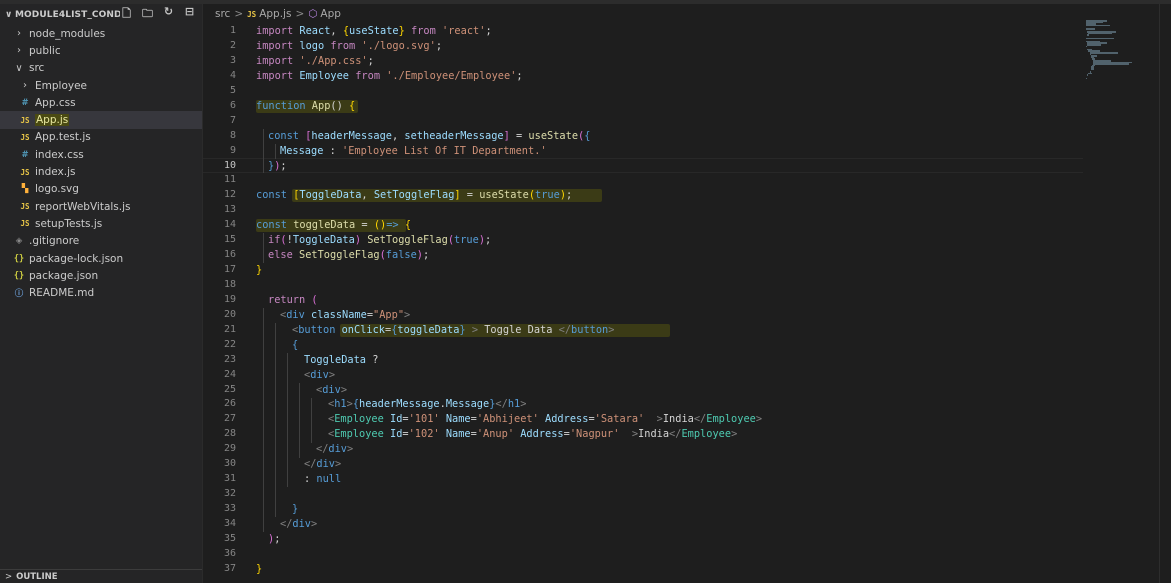  I want to click on vertical-scrollbar, so click(1165, 293).